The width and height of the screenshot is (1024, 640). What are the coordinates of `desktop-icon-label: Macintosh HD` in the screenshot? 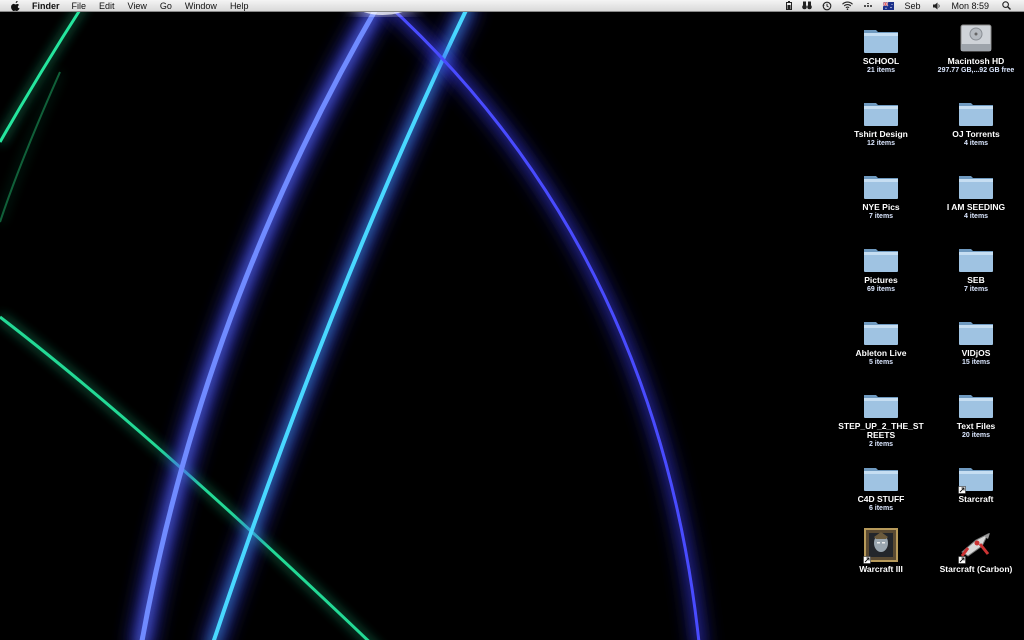 It's located at (976, 61).